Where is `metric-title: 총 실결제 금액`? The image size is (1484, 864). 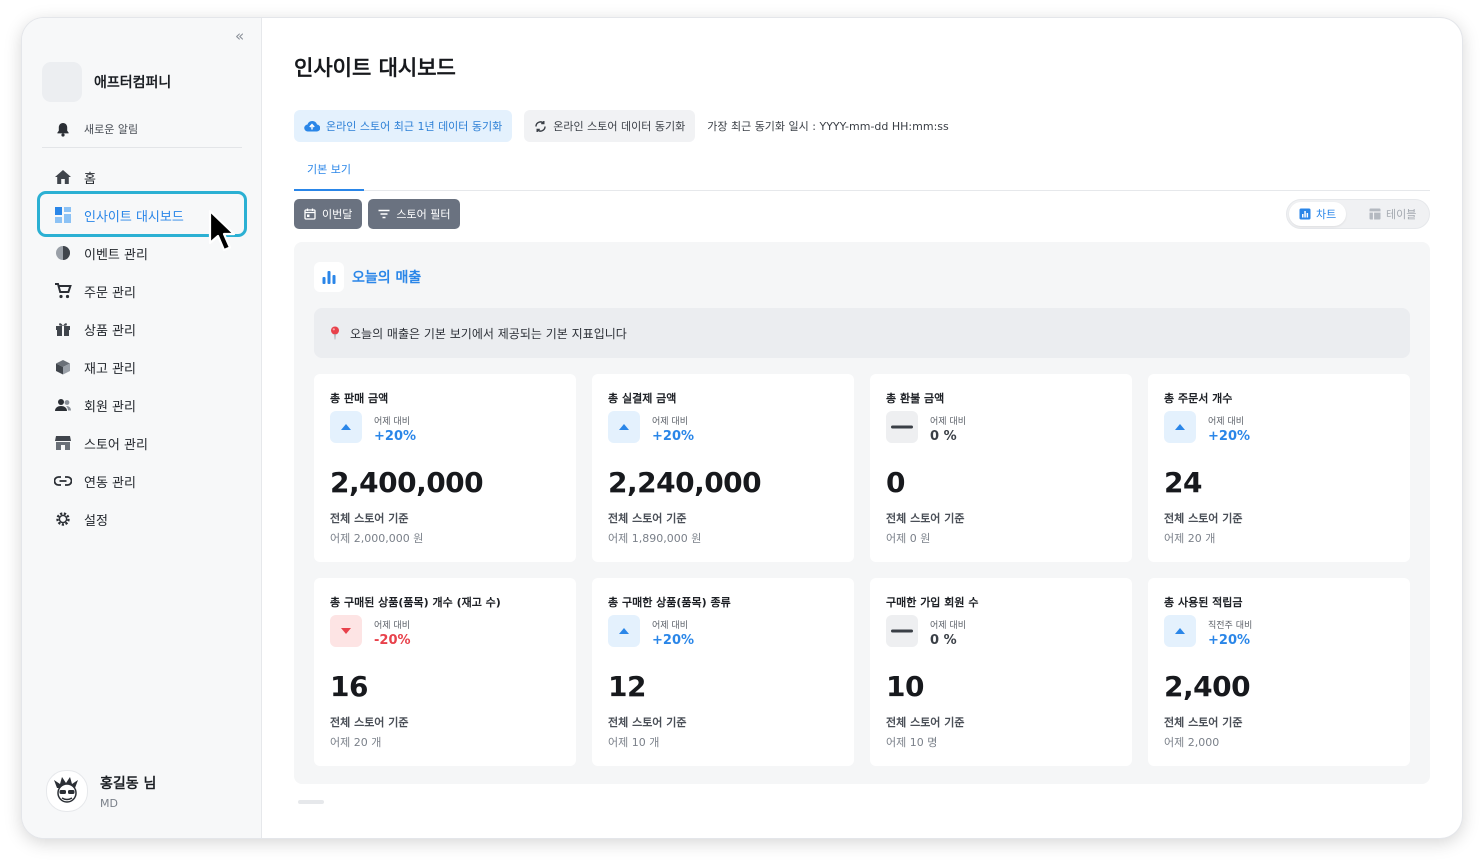 metric-title: 총 실결제 금액 is located at coordinates (642, 398).